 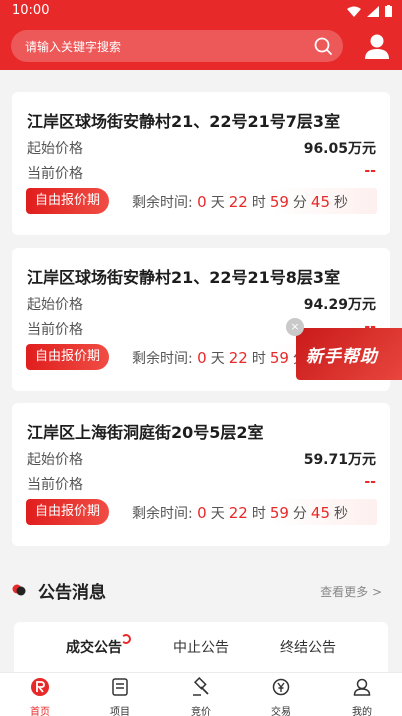 I want to click on notice-title: 公告消息, so click(x=72, y=593).